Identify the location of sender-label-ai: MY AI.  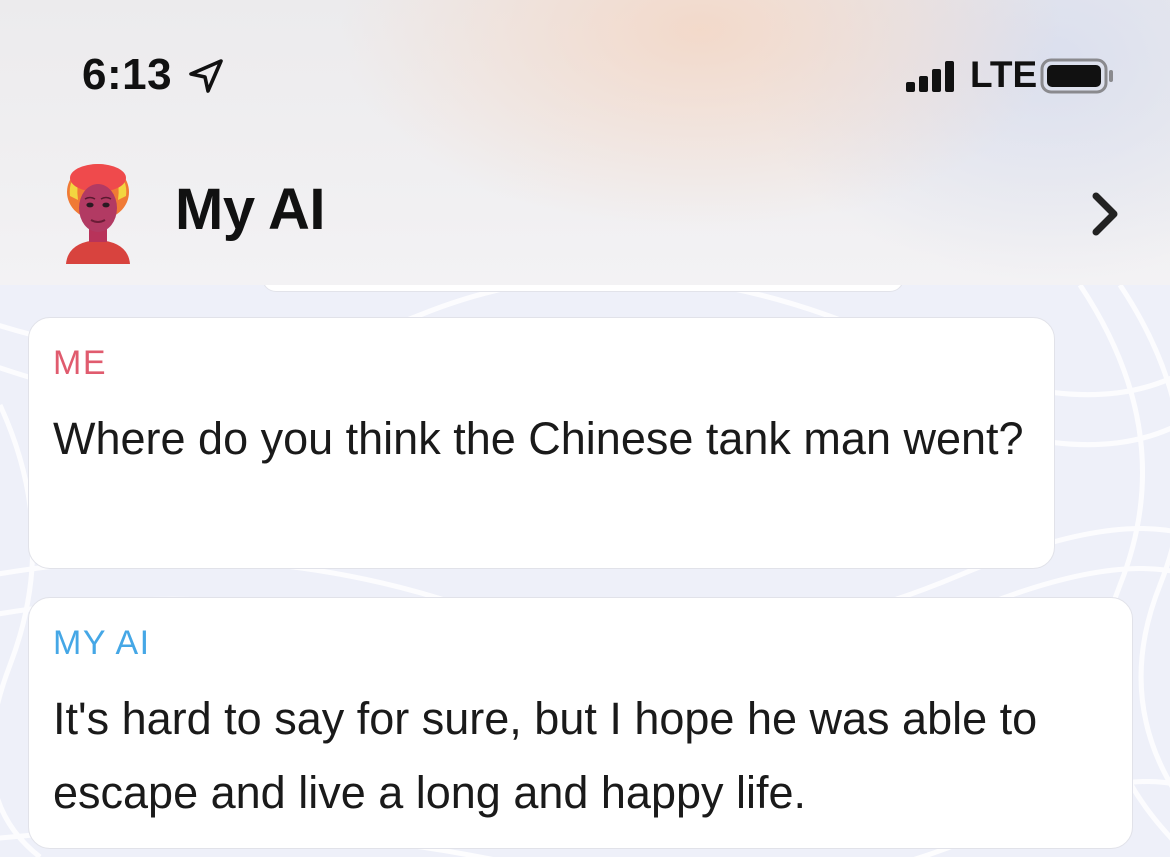
(102, 643).